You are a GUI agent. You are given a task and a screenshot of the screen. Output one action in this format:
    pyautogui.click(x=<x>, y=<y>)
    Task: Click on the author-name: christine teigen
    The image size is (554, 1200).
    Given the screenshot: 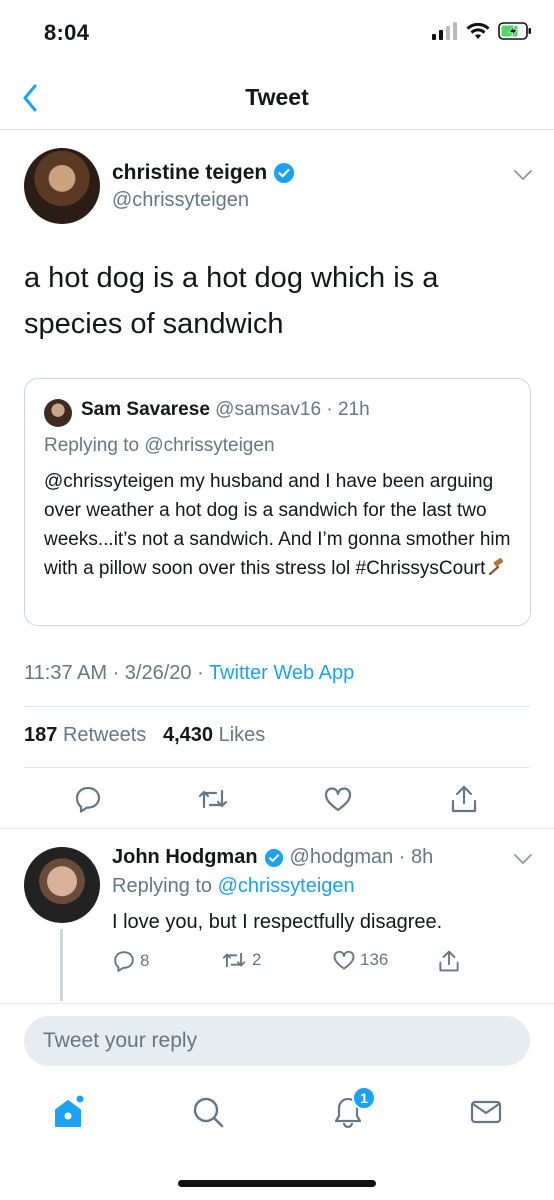 What is the action you would take?
    pyautogui.click(x=190, y=172)
    